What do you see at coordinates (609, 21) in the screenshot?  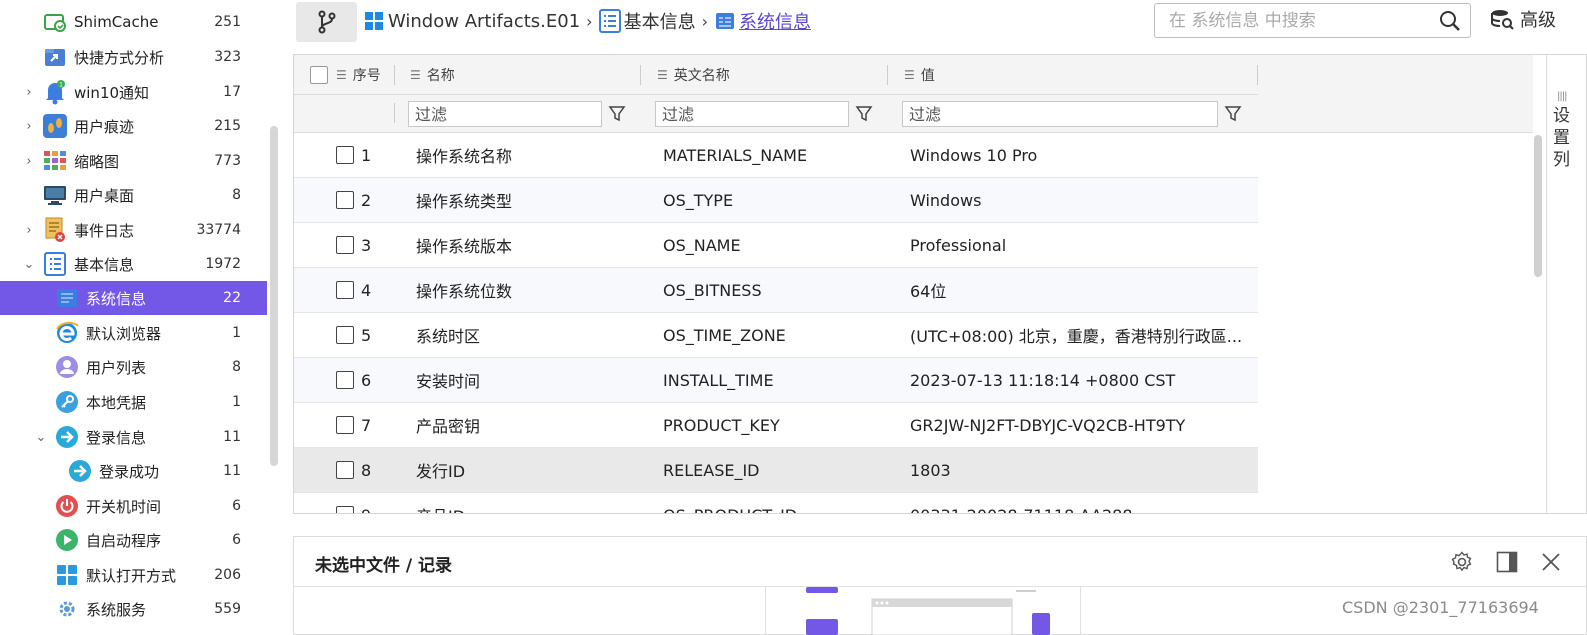 I see `list-icon` at bounding box center [609, 21].